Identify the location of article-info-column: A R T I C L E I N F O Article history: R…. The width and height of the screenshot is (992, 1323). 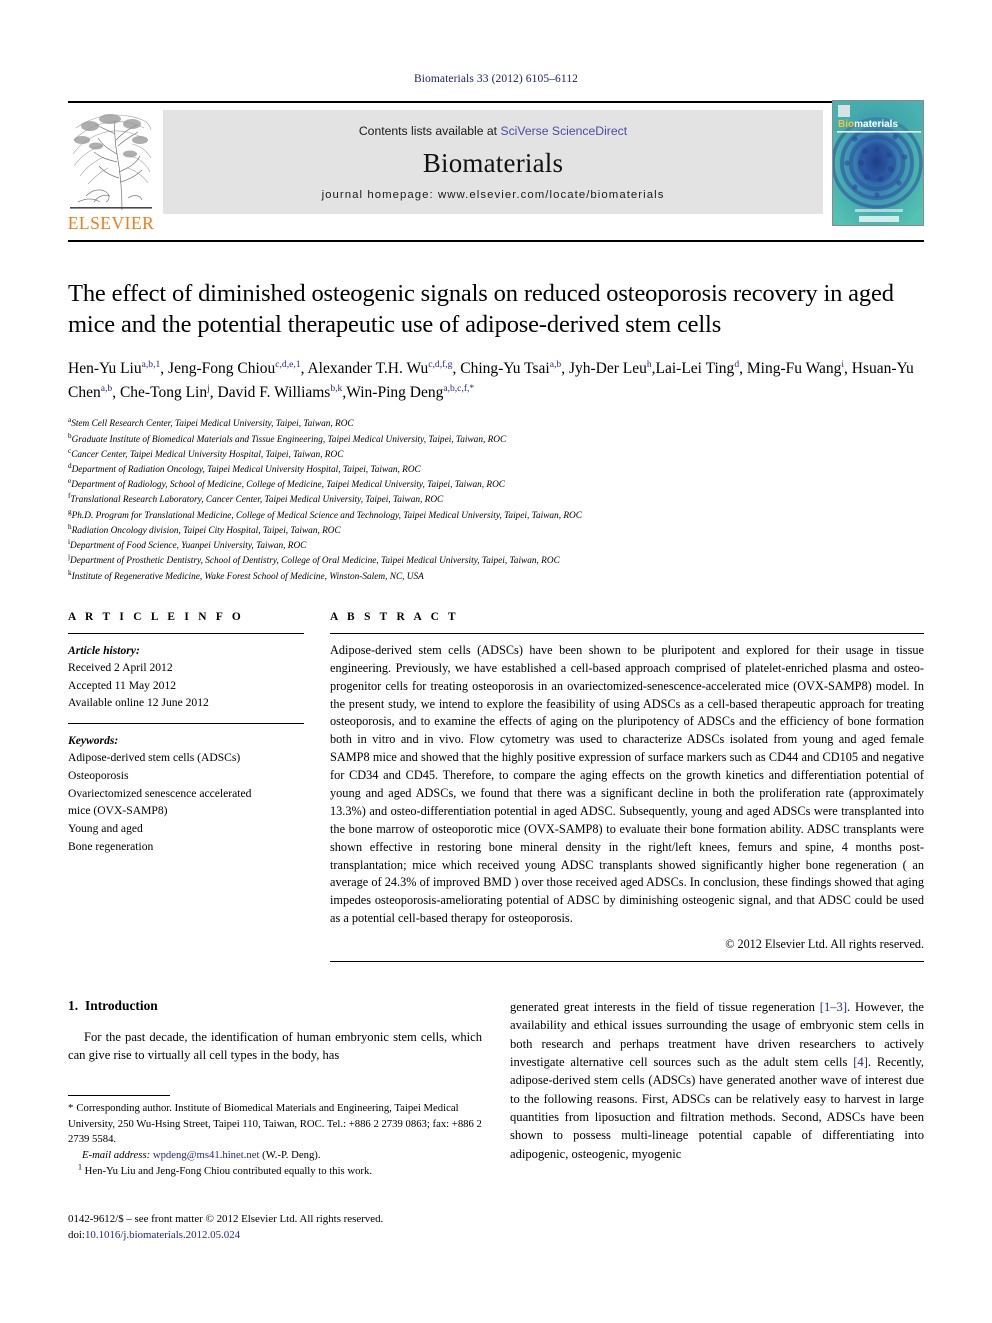
(186, 786).